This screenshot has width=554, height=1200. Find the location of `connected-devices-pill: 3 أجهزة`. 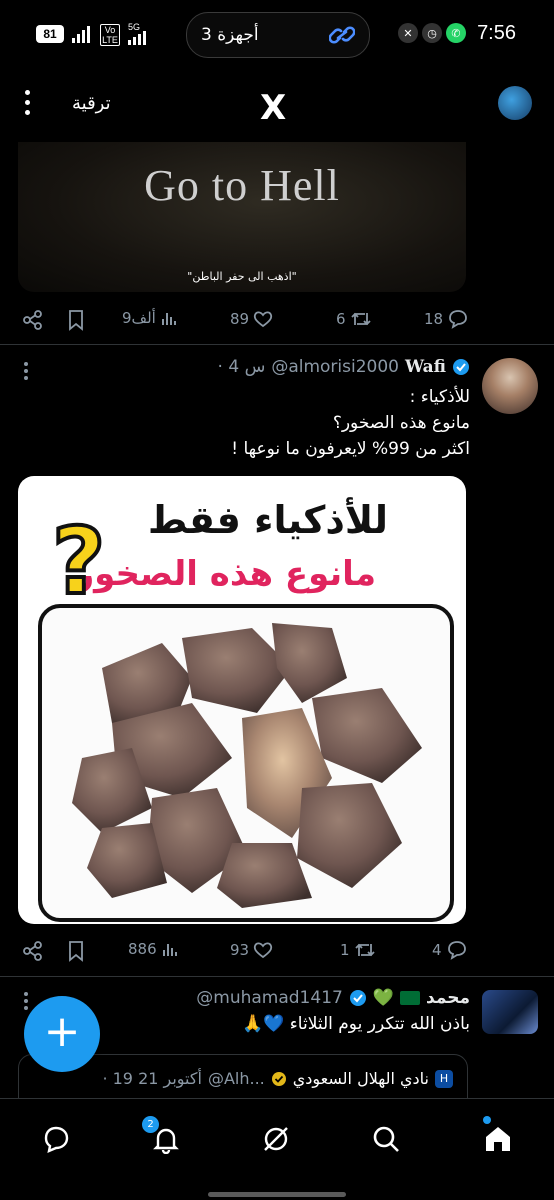

connected-devices-pill: 3 أجهزة is located at coordinates (278, 35).